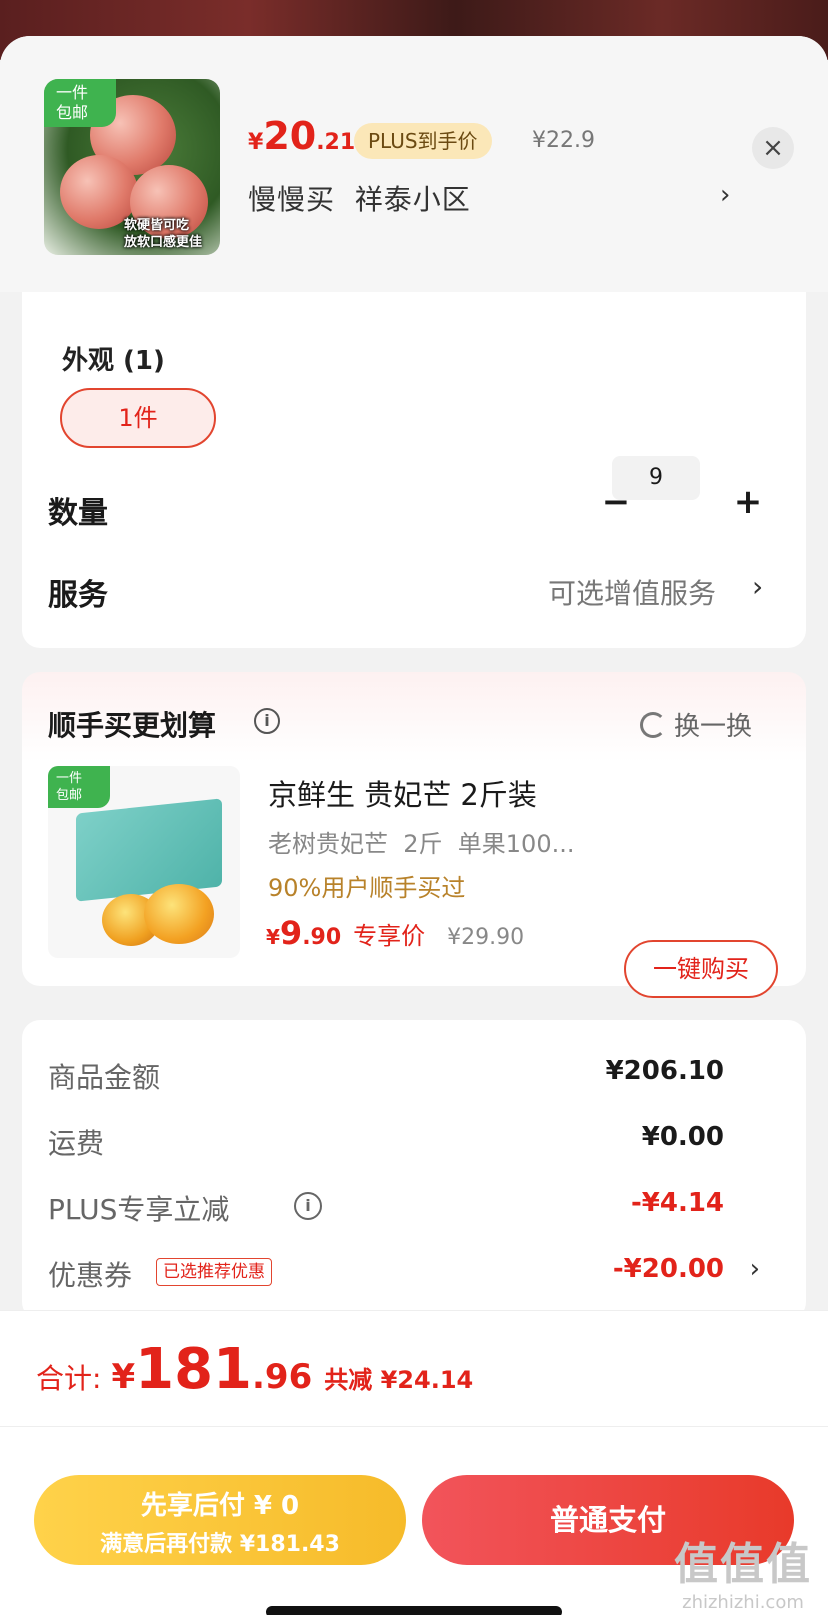 This screenshot has height=1615, width=828. What do you see at coordinates (486, 937) in the screenshot?
I see `original-price: ¥29.90` at bounding box center [486, 937].